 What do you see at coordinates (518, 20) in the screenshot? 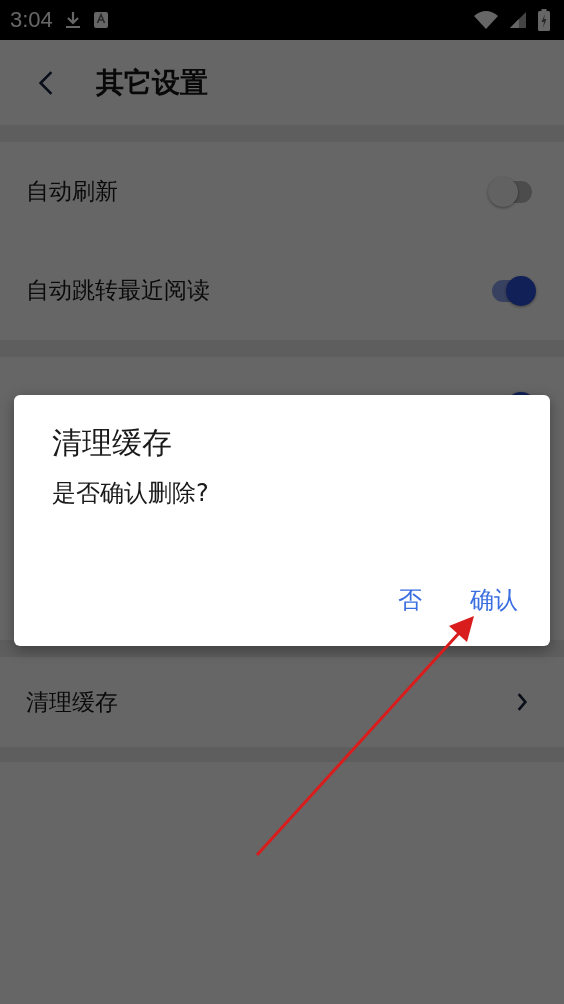
I see `signal-icon` at bounding box center [518, 20].